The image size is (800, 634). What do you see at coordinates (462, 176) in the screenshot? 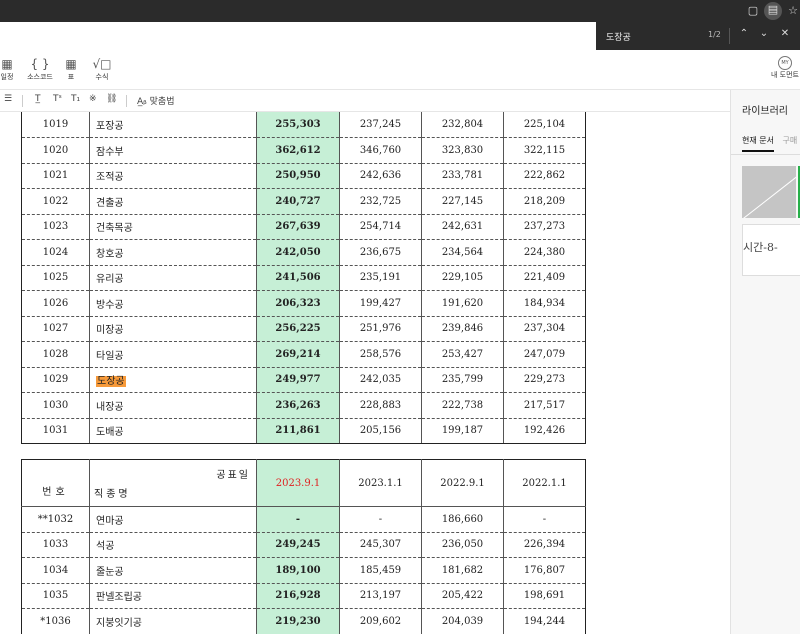
I see `row-value-2022-9: 233,781` at bounding box center [462, 176].